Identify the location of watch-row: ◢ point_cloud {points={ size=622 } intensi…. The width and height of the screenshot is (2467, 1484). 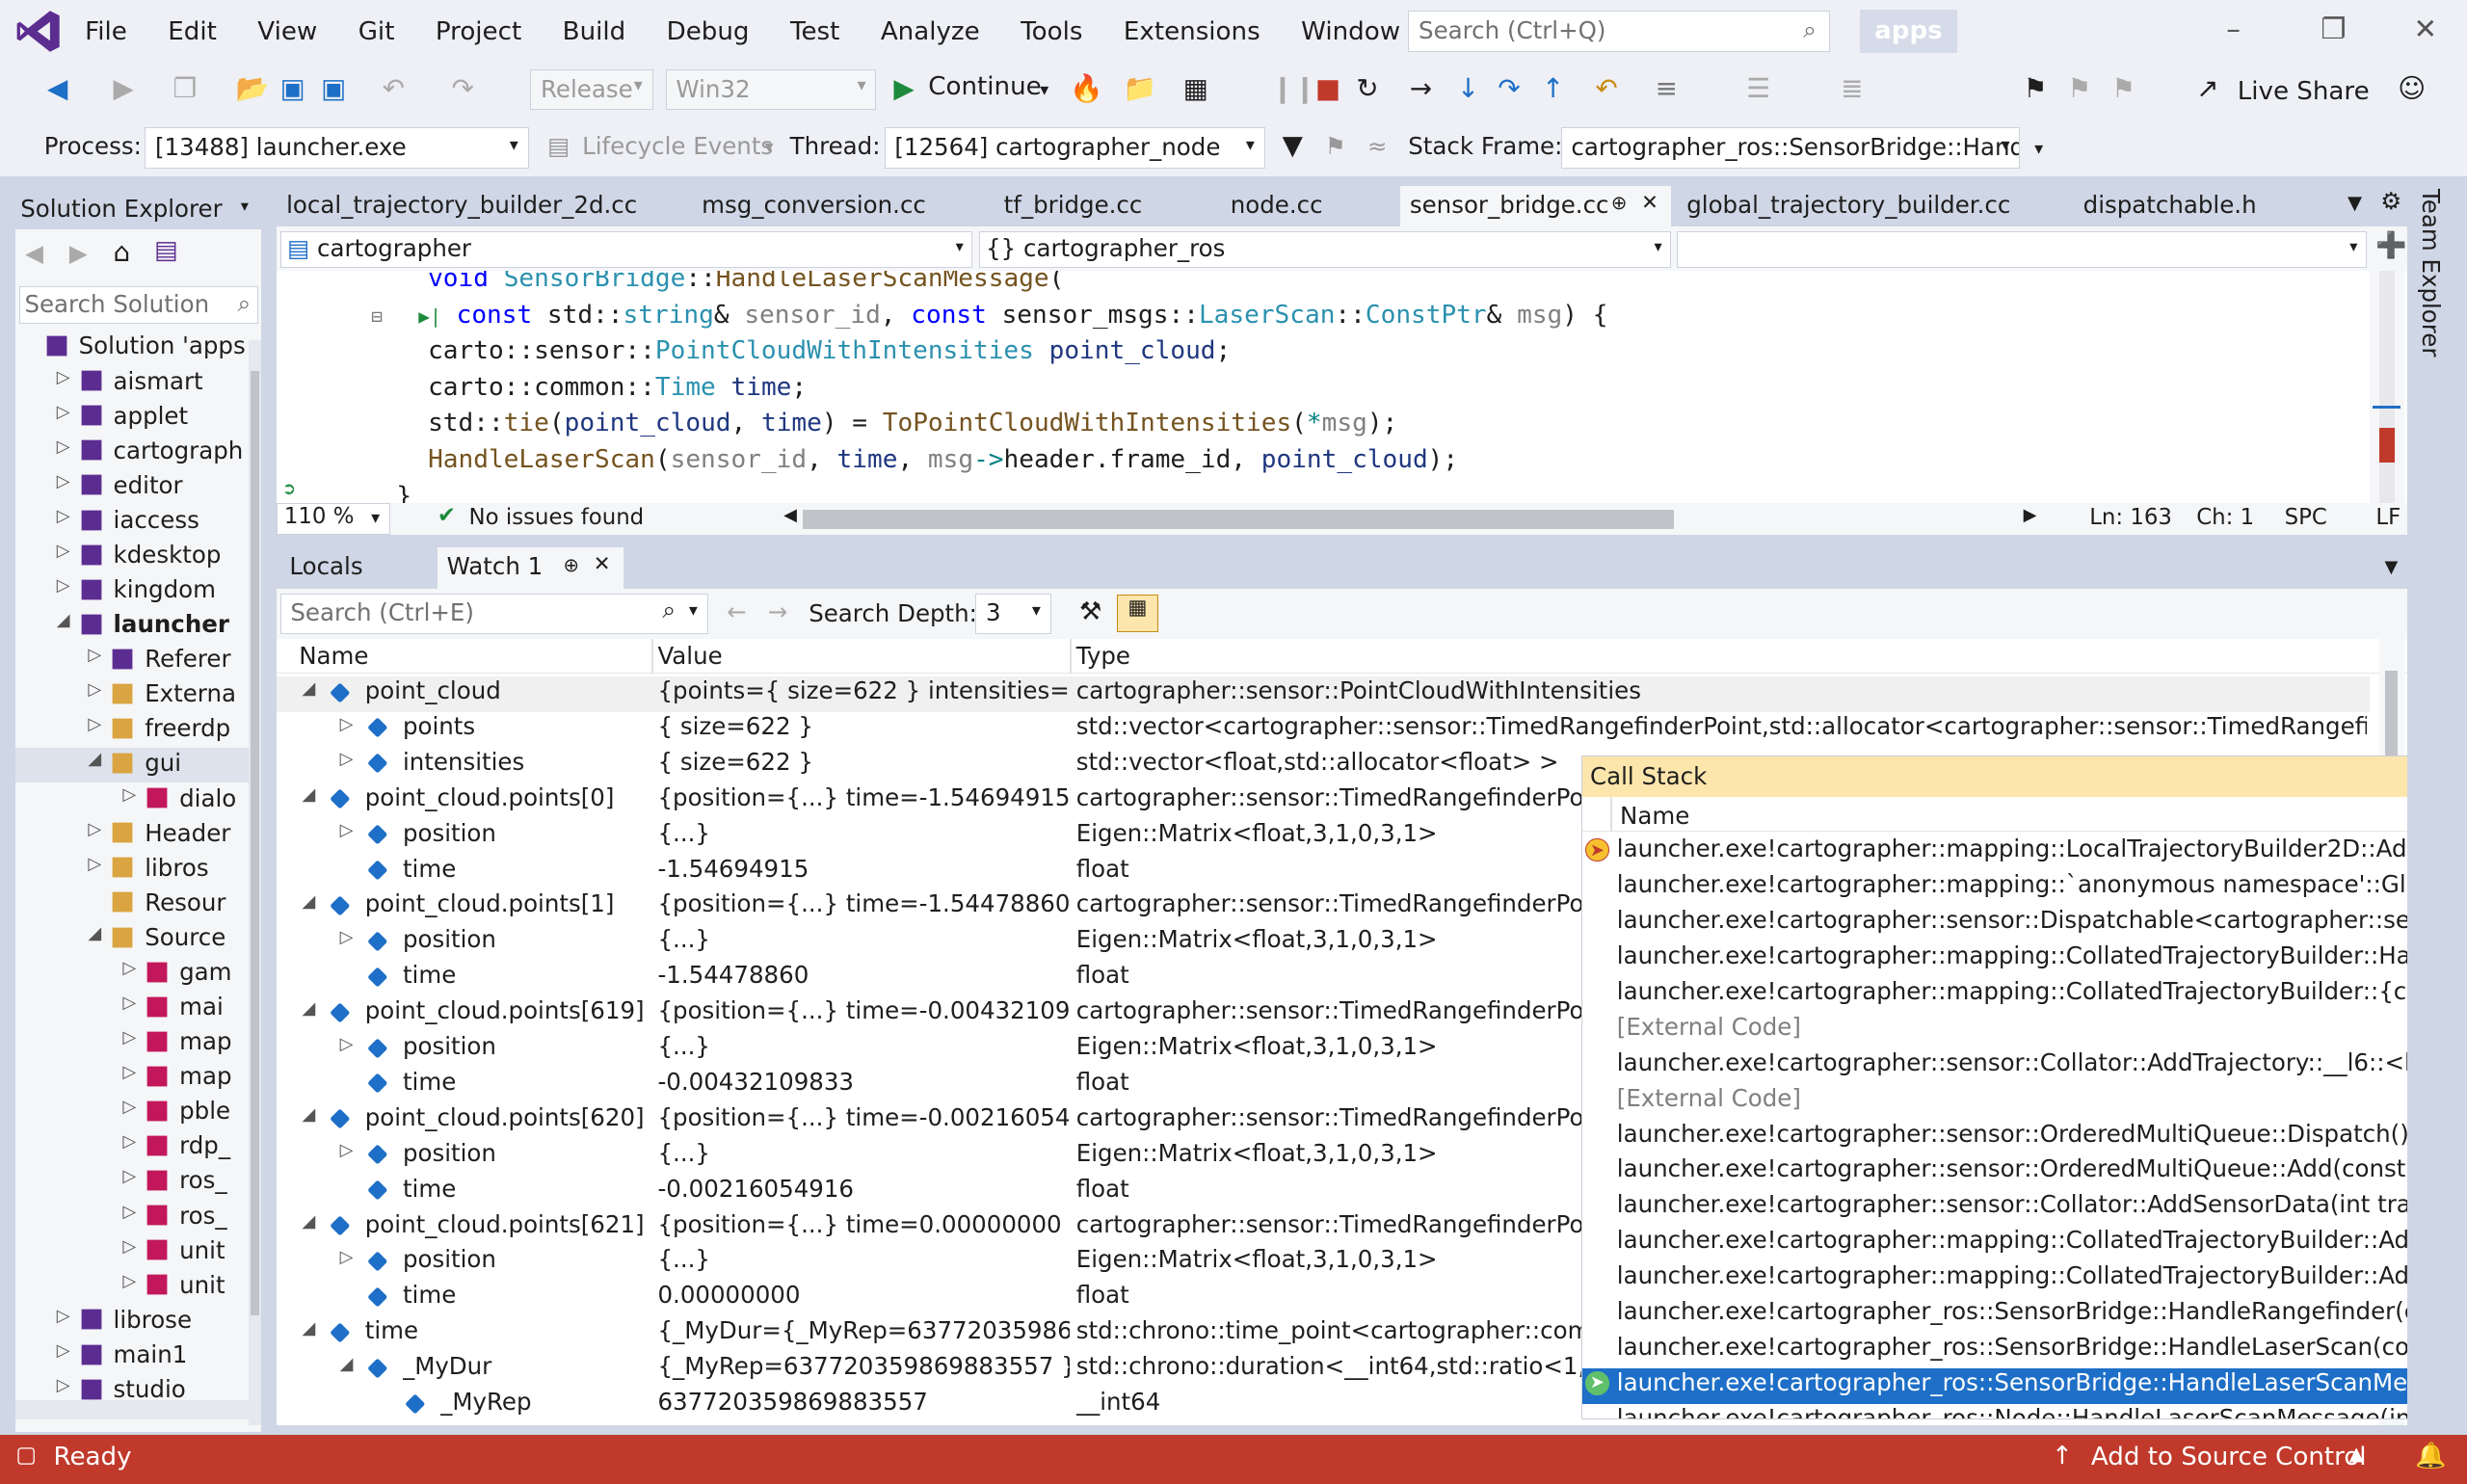
(1323, 694).